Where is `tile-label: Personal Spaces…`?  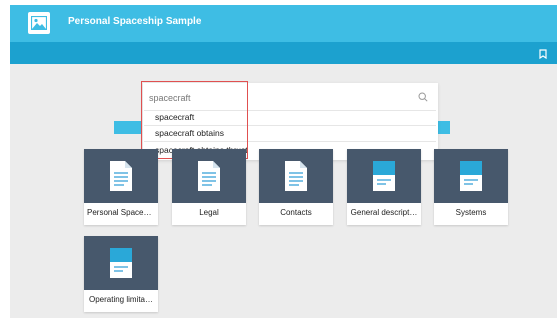
tile-label: Personal Spaces… is located at coordinates (121, 212).